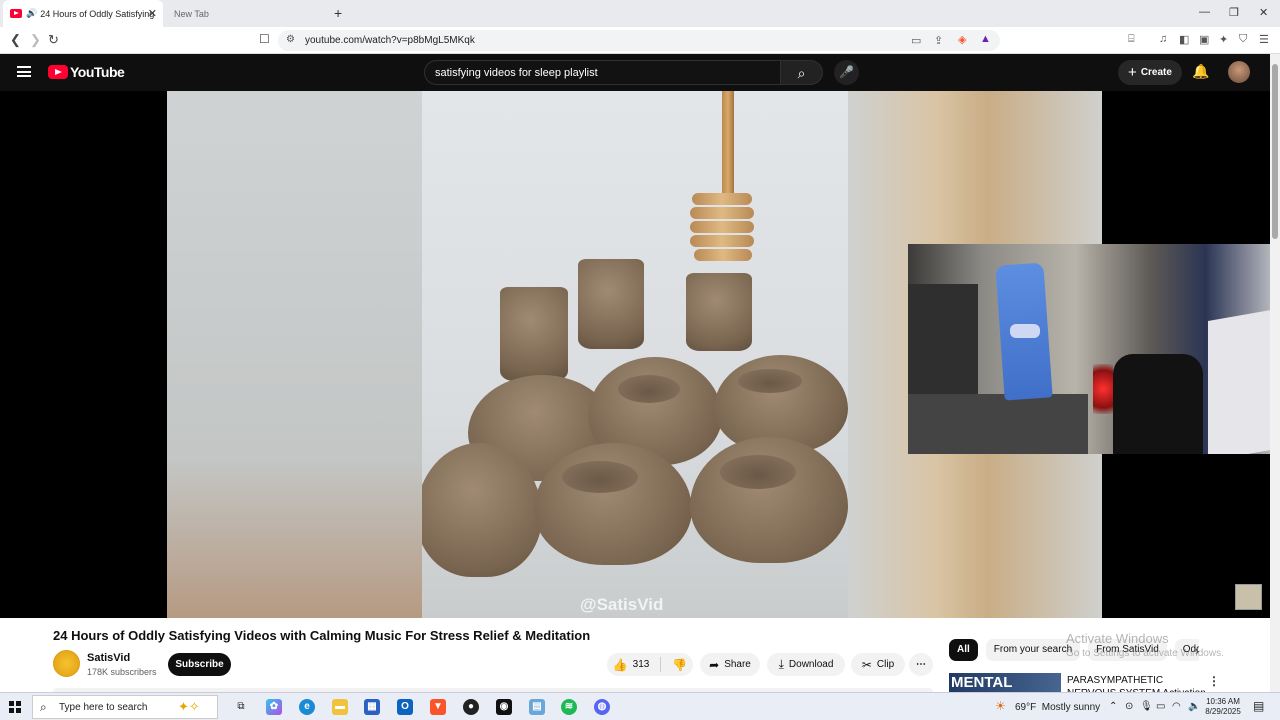  What do you see at coordinates (730, 664) in the screenshot?
I see `share-button: ➦ Share` at bounding box center [730, 664].